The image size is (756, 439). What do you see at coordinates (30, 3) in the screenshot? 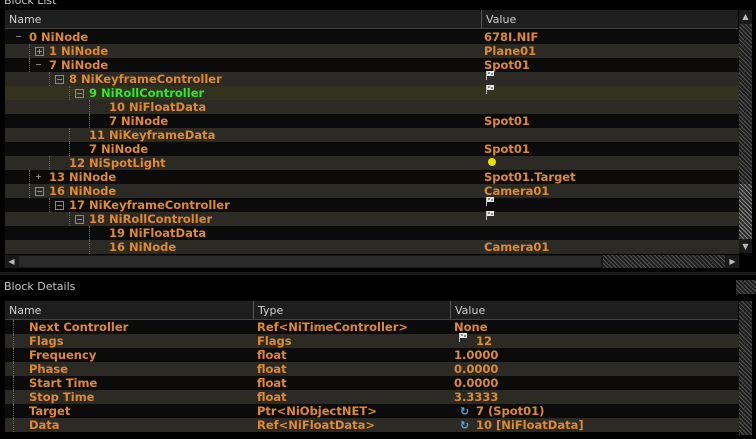
I see `block-list-title: Block List` at bounding box center [30, 3].